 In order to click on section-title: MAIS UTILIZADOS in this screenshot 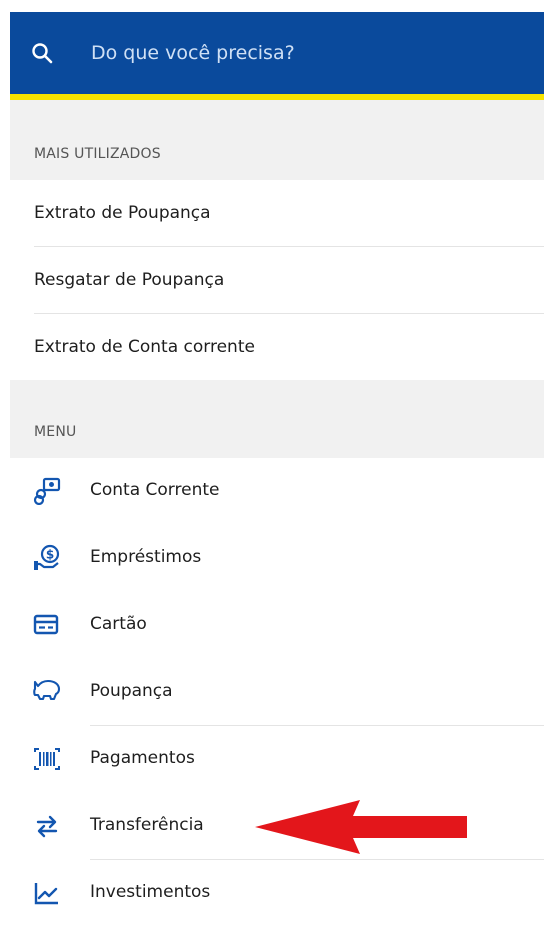, I will do `click(97, 154)`.